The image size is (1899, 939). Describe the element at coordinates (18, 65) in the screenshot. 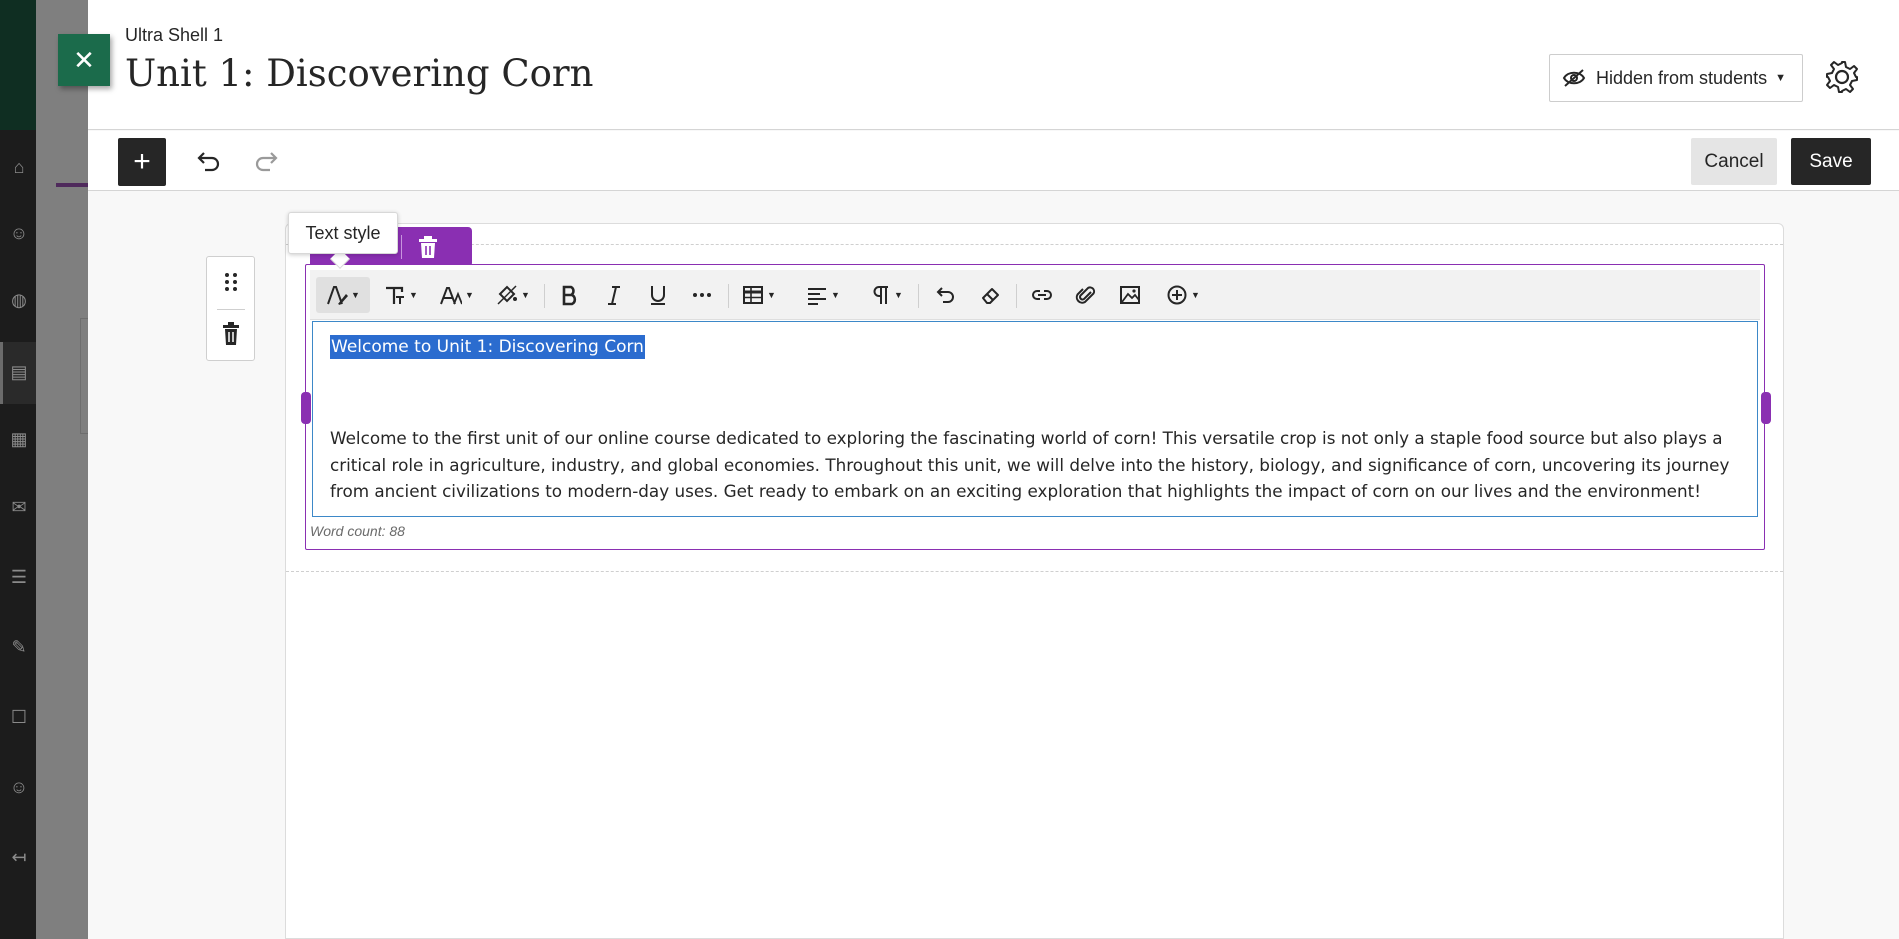

I see `background-logo-area` at that location.